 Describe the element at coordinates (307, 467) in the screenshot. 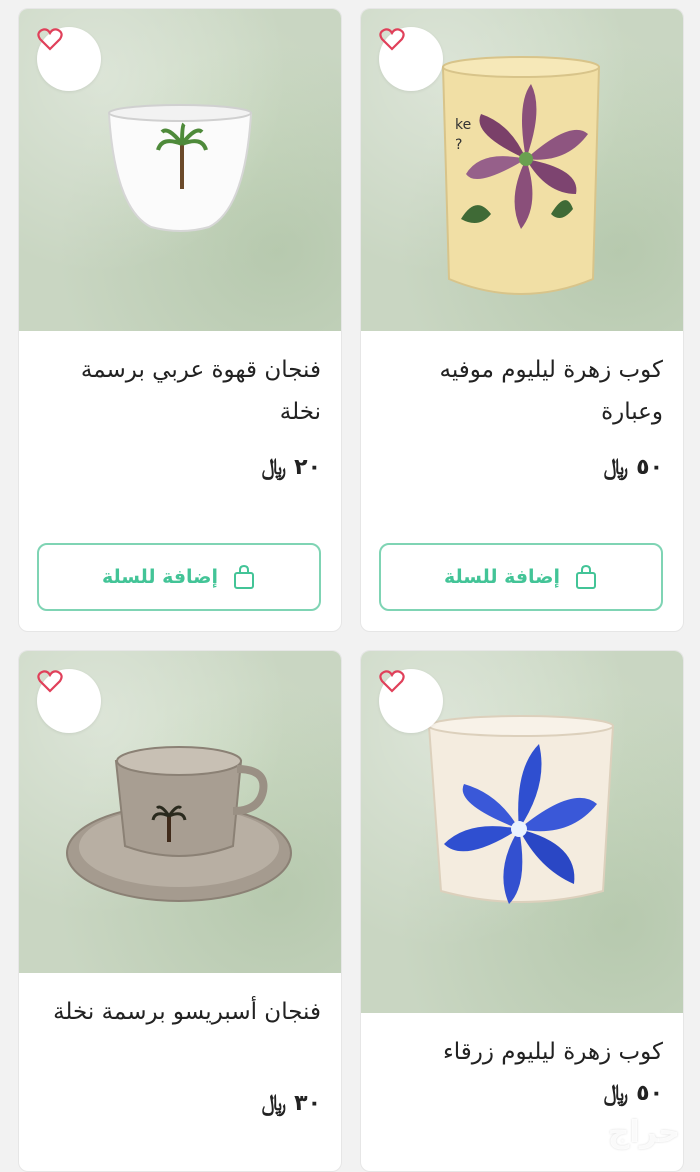

I see `price-value: ٢٠` at that location.